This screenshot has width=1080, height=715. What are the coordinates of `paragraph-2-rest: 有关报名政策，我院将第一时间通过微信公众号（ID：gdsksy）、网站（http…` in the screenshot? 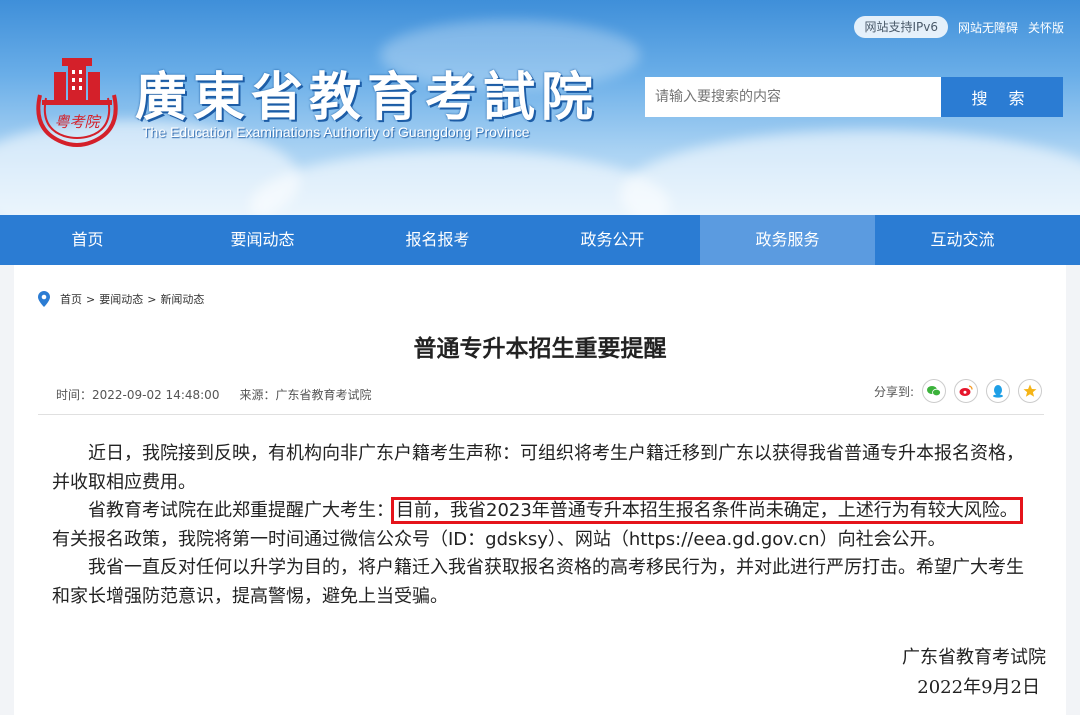 It's located at (499, 539).